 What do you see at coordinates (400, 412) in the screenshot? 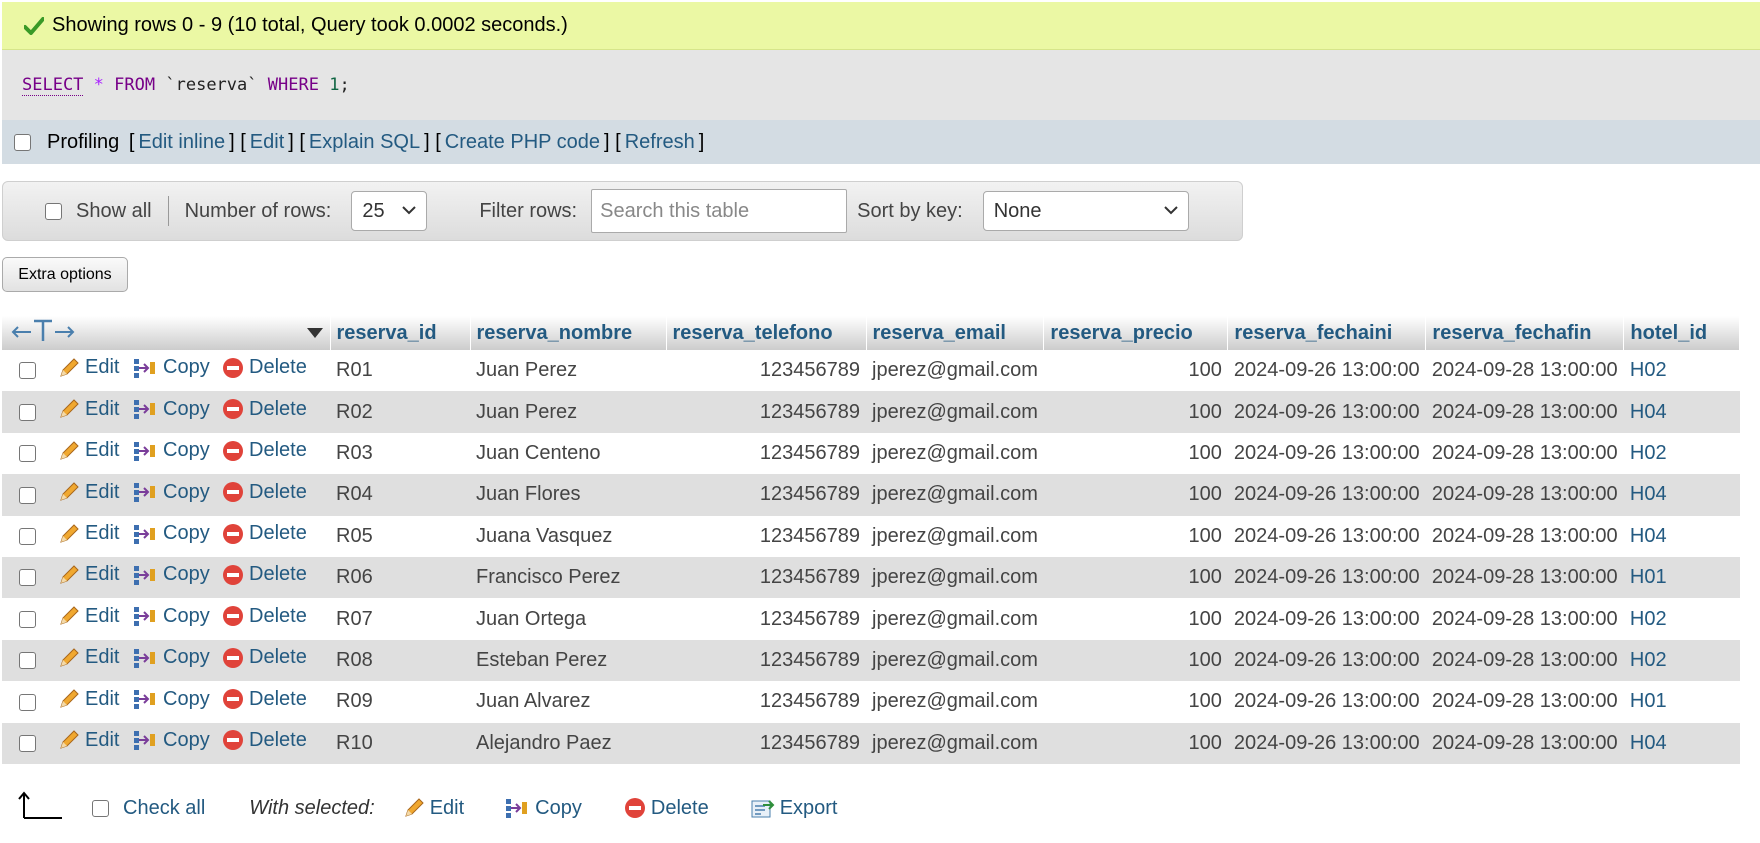
I see `cell-reserva-id: R02` at bounding box center [400, 412].